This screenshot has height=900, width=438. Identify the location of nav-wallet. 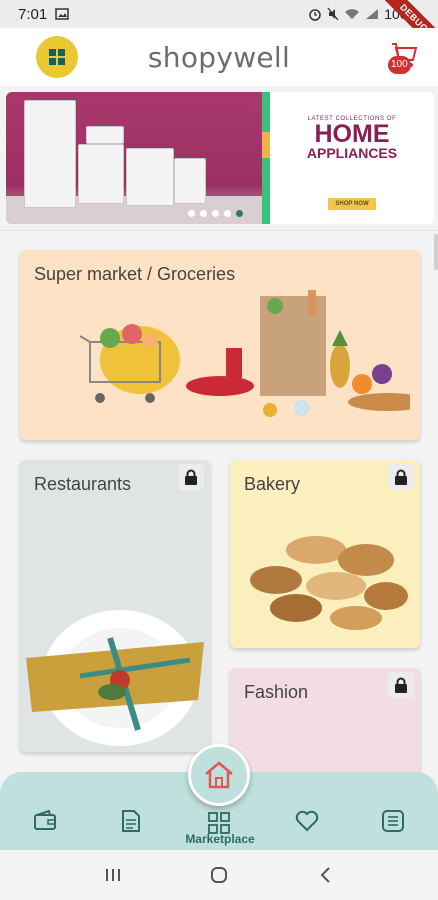
(45, 821).